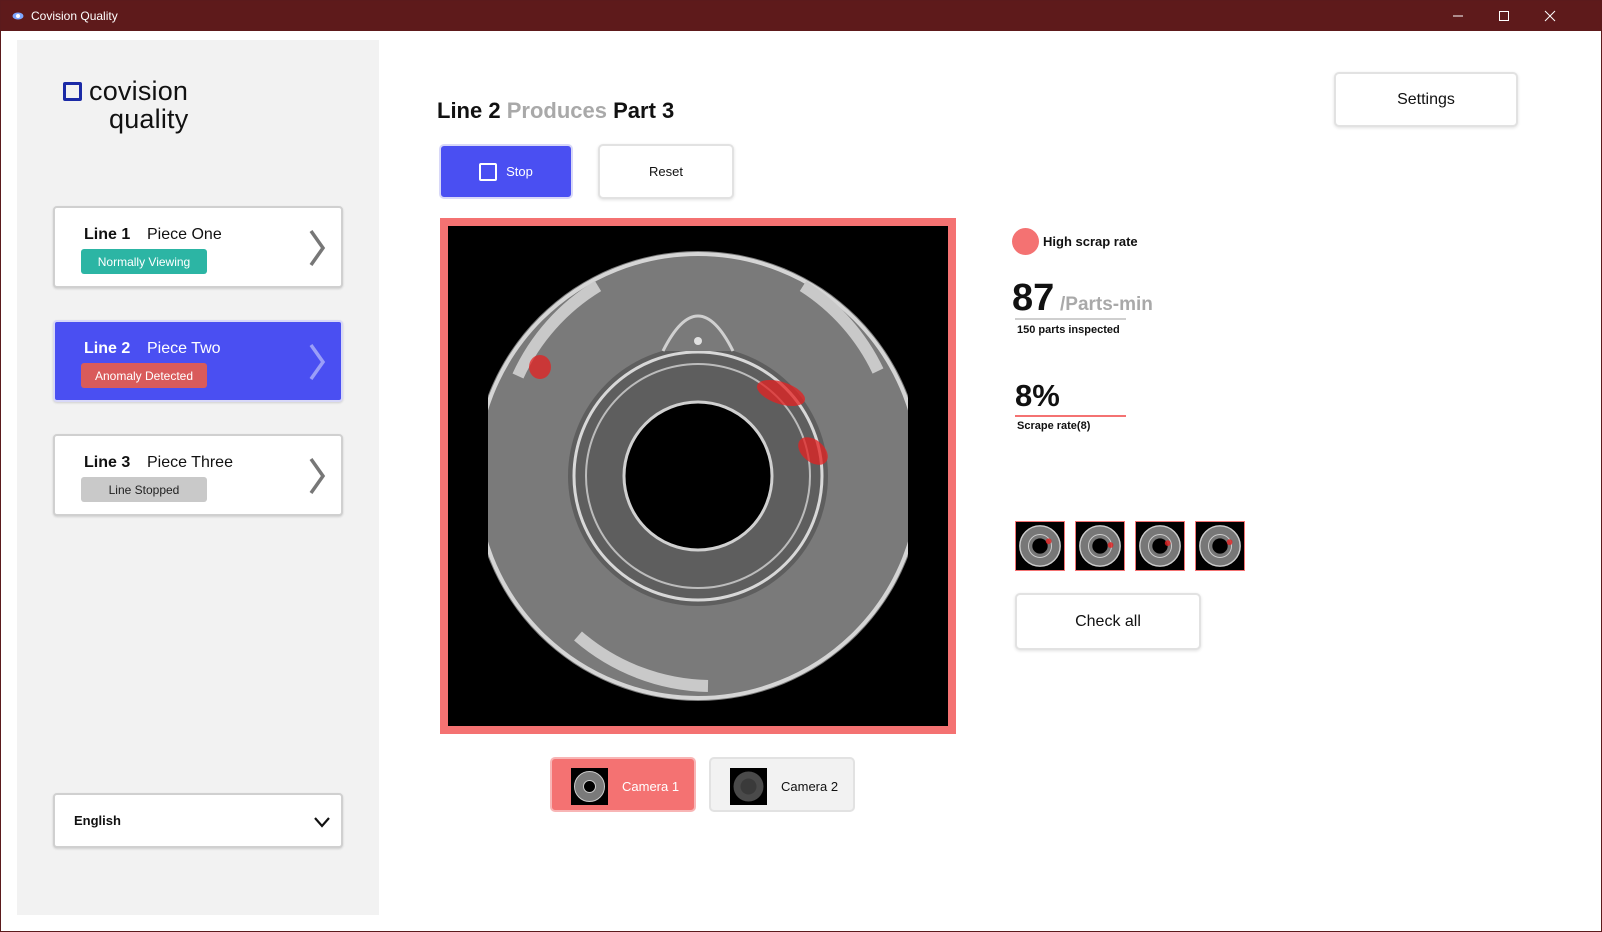 This screenshot has height=932, width=1602. I want to click on maximize-icon, so click(1504, 16).